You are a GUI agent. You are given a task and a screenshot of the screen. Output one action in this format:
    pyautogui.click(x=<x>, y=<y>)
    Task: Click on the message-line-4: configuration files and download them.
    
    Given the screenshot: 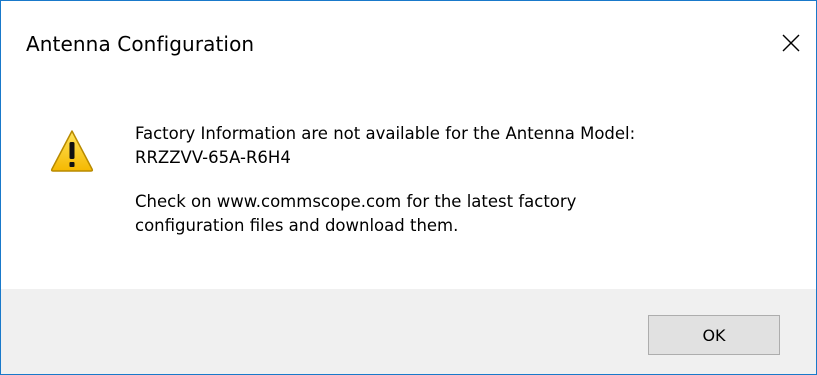 What is the action you would take?
    pyautogui.click(x=297, y=225)
    